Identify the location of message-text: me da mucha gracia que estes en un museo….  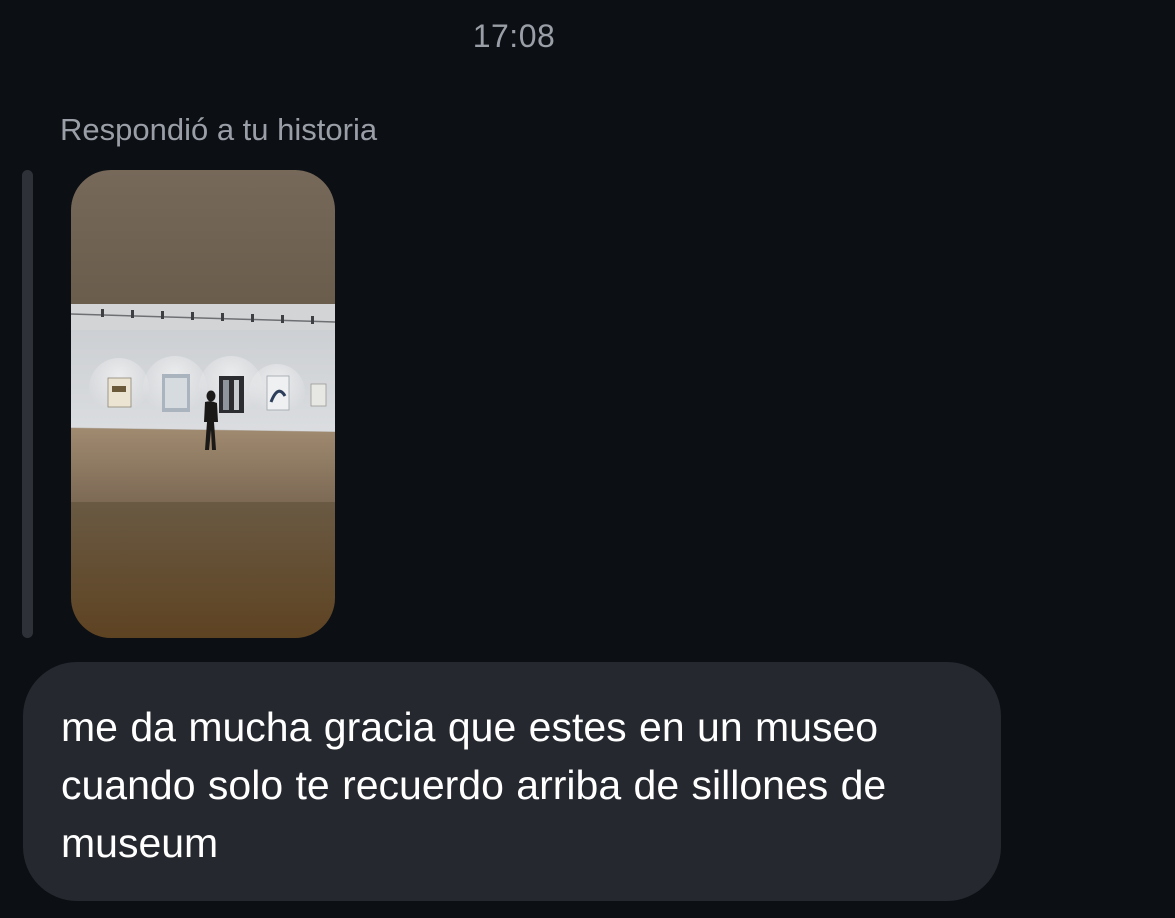
(474, 785).